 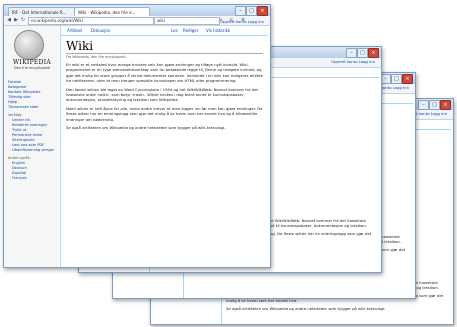 What do you see at coordinates (9, 20) in the screenshot?
I see `back-icon: ◀` at bounding box center [9, 20].